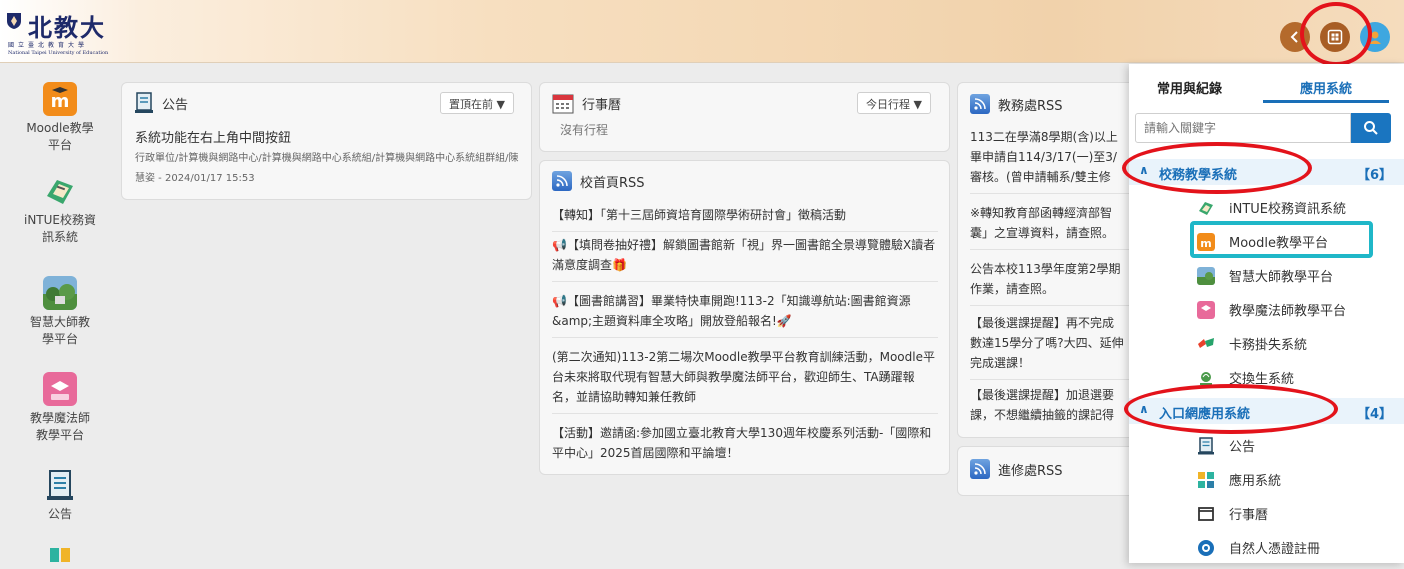 The image size is (1404, 569). I want to click on calendar-card: 行事曆 今日行程 ▼ 沒有行程, so click(744, 117).